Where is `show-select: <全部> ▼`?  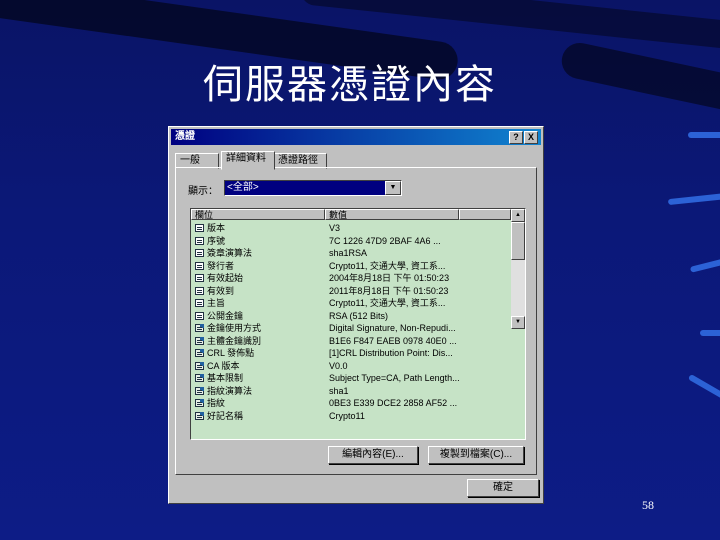 show-select: <全部> ▼ is located at coordinates (313, 188).